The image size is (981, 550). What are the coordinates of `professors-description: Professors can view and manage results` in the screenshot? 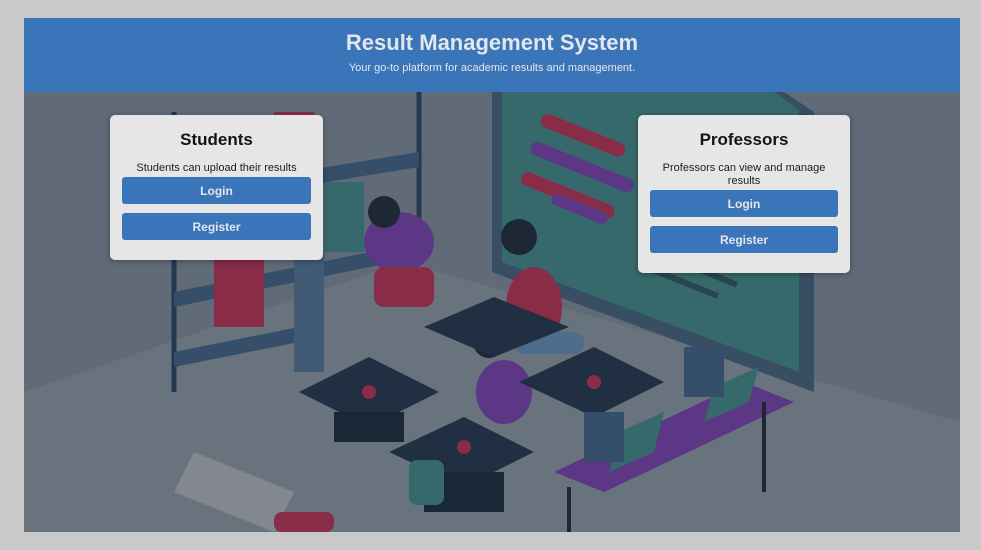 It's located at (744, 174).